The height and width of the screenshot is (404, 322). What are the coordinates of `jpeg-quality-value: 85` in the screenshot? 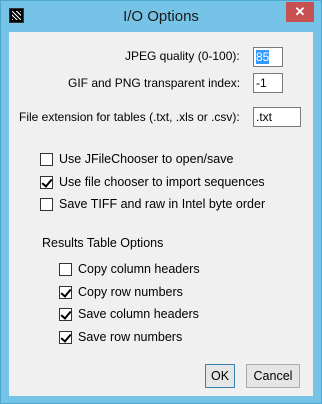 It's located at (263, 57).